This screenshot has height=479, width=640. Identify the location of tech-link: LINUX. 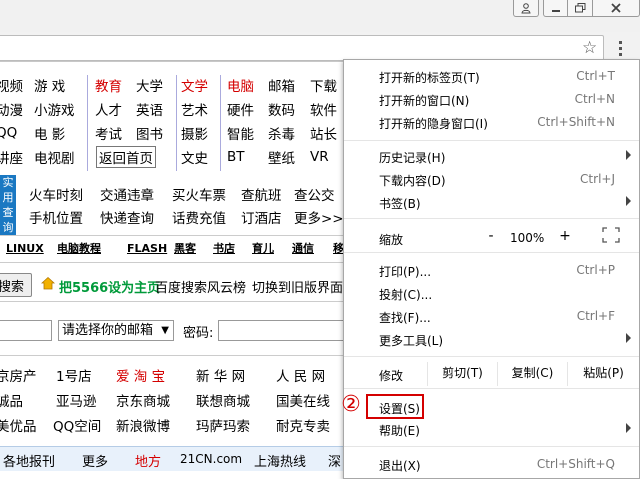
(25, 248).